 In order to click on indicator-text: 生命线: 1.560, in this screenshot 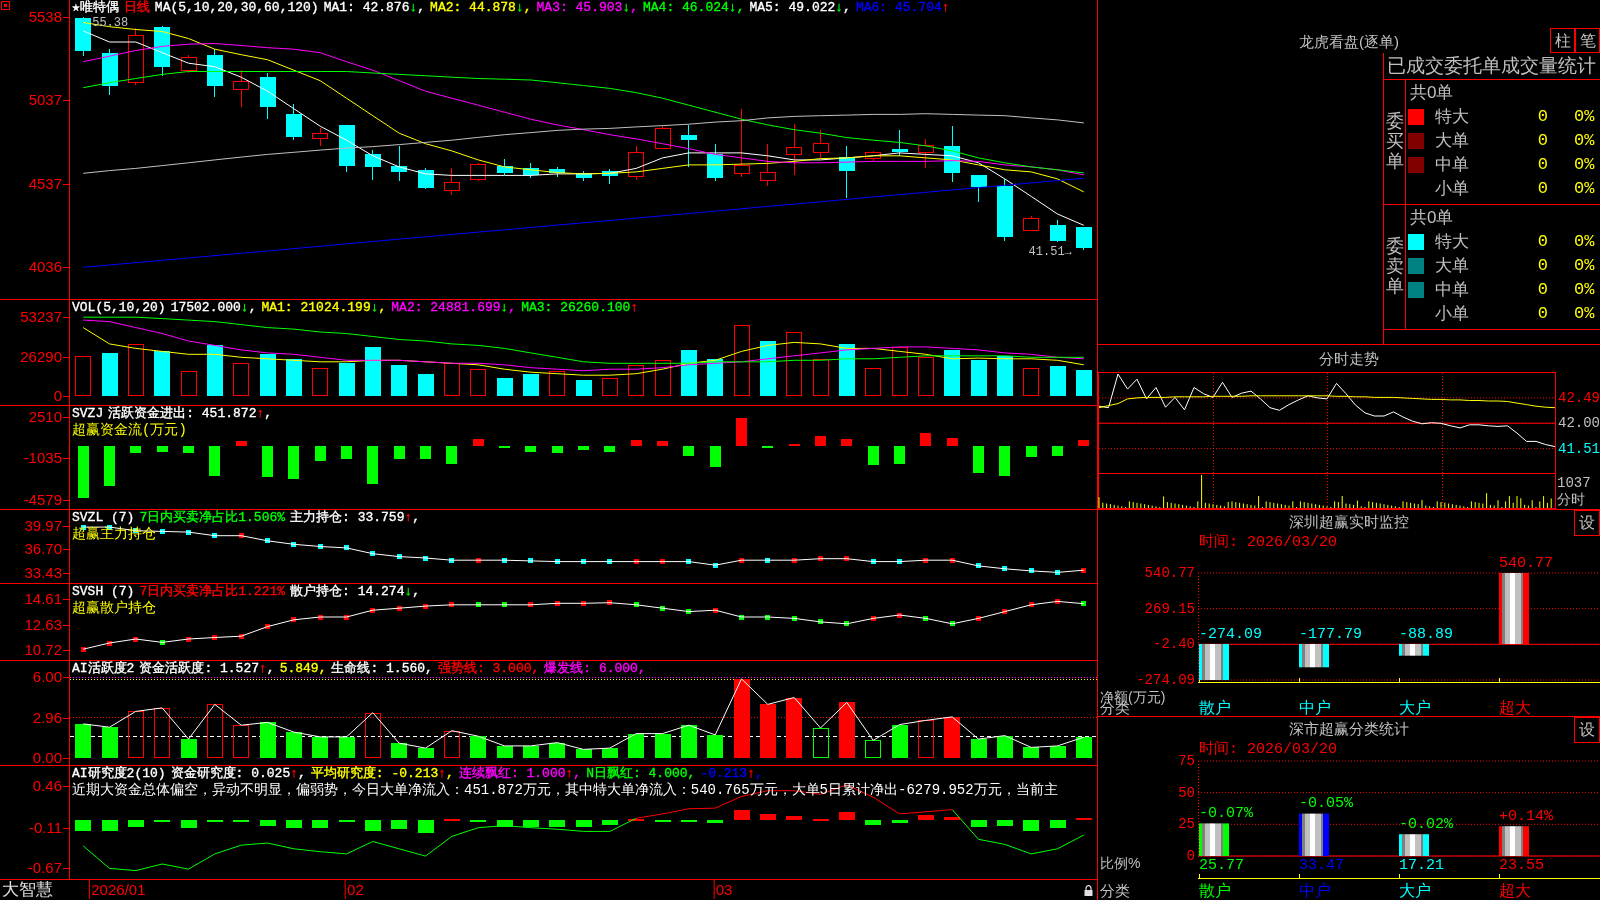, I will do `click(382, 668)`.